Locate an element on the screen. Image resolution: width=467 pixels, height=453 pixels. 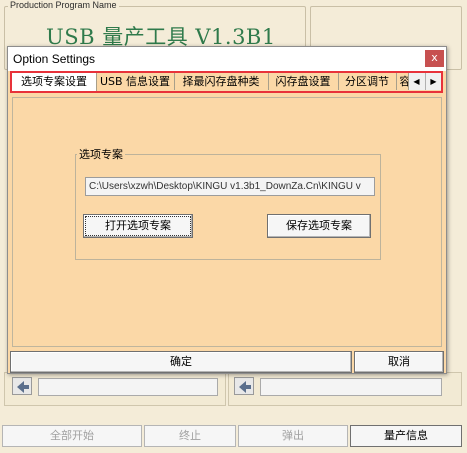
dialog-titlebar: Option Settings x is located at coordinates (227, 59).